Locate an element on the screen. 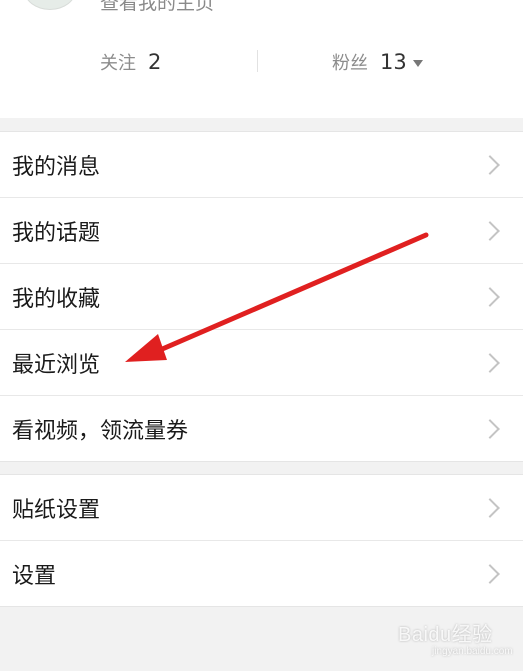 The height and width of the screenshot is (671, 523). following-label: 关注 is located at coordinates (118, 63).